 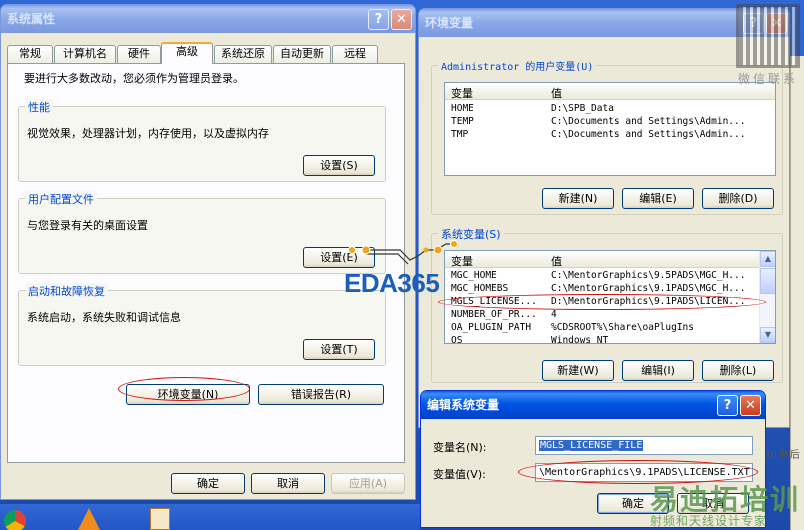 What do you see at coordinates (39, 107) in the screenshot?
I see `performance-title: 性能` at bounding box center [39, 107].